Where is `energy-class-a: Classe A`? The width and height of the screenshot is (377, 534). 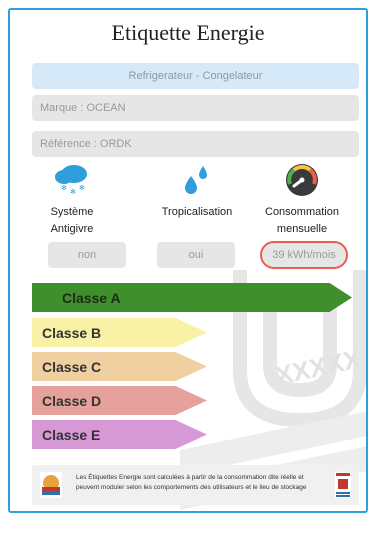
energy-class-a: Classe A is located at coordinates (192, 297).